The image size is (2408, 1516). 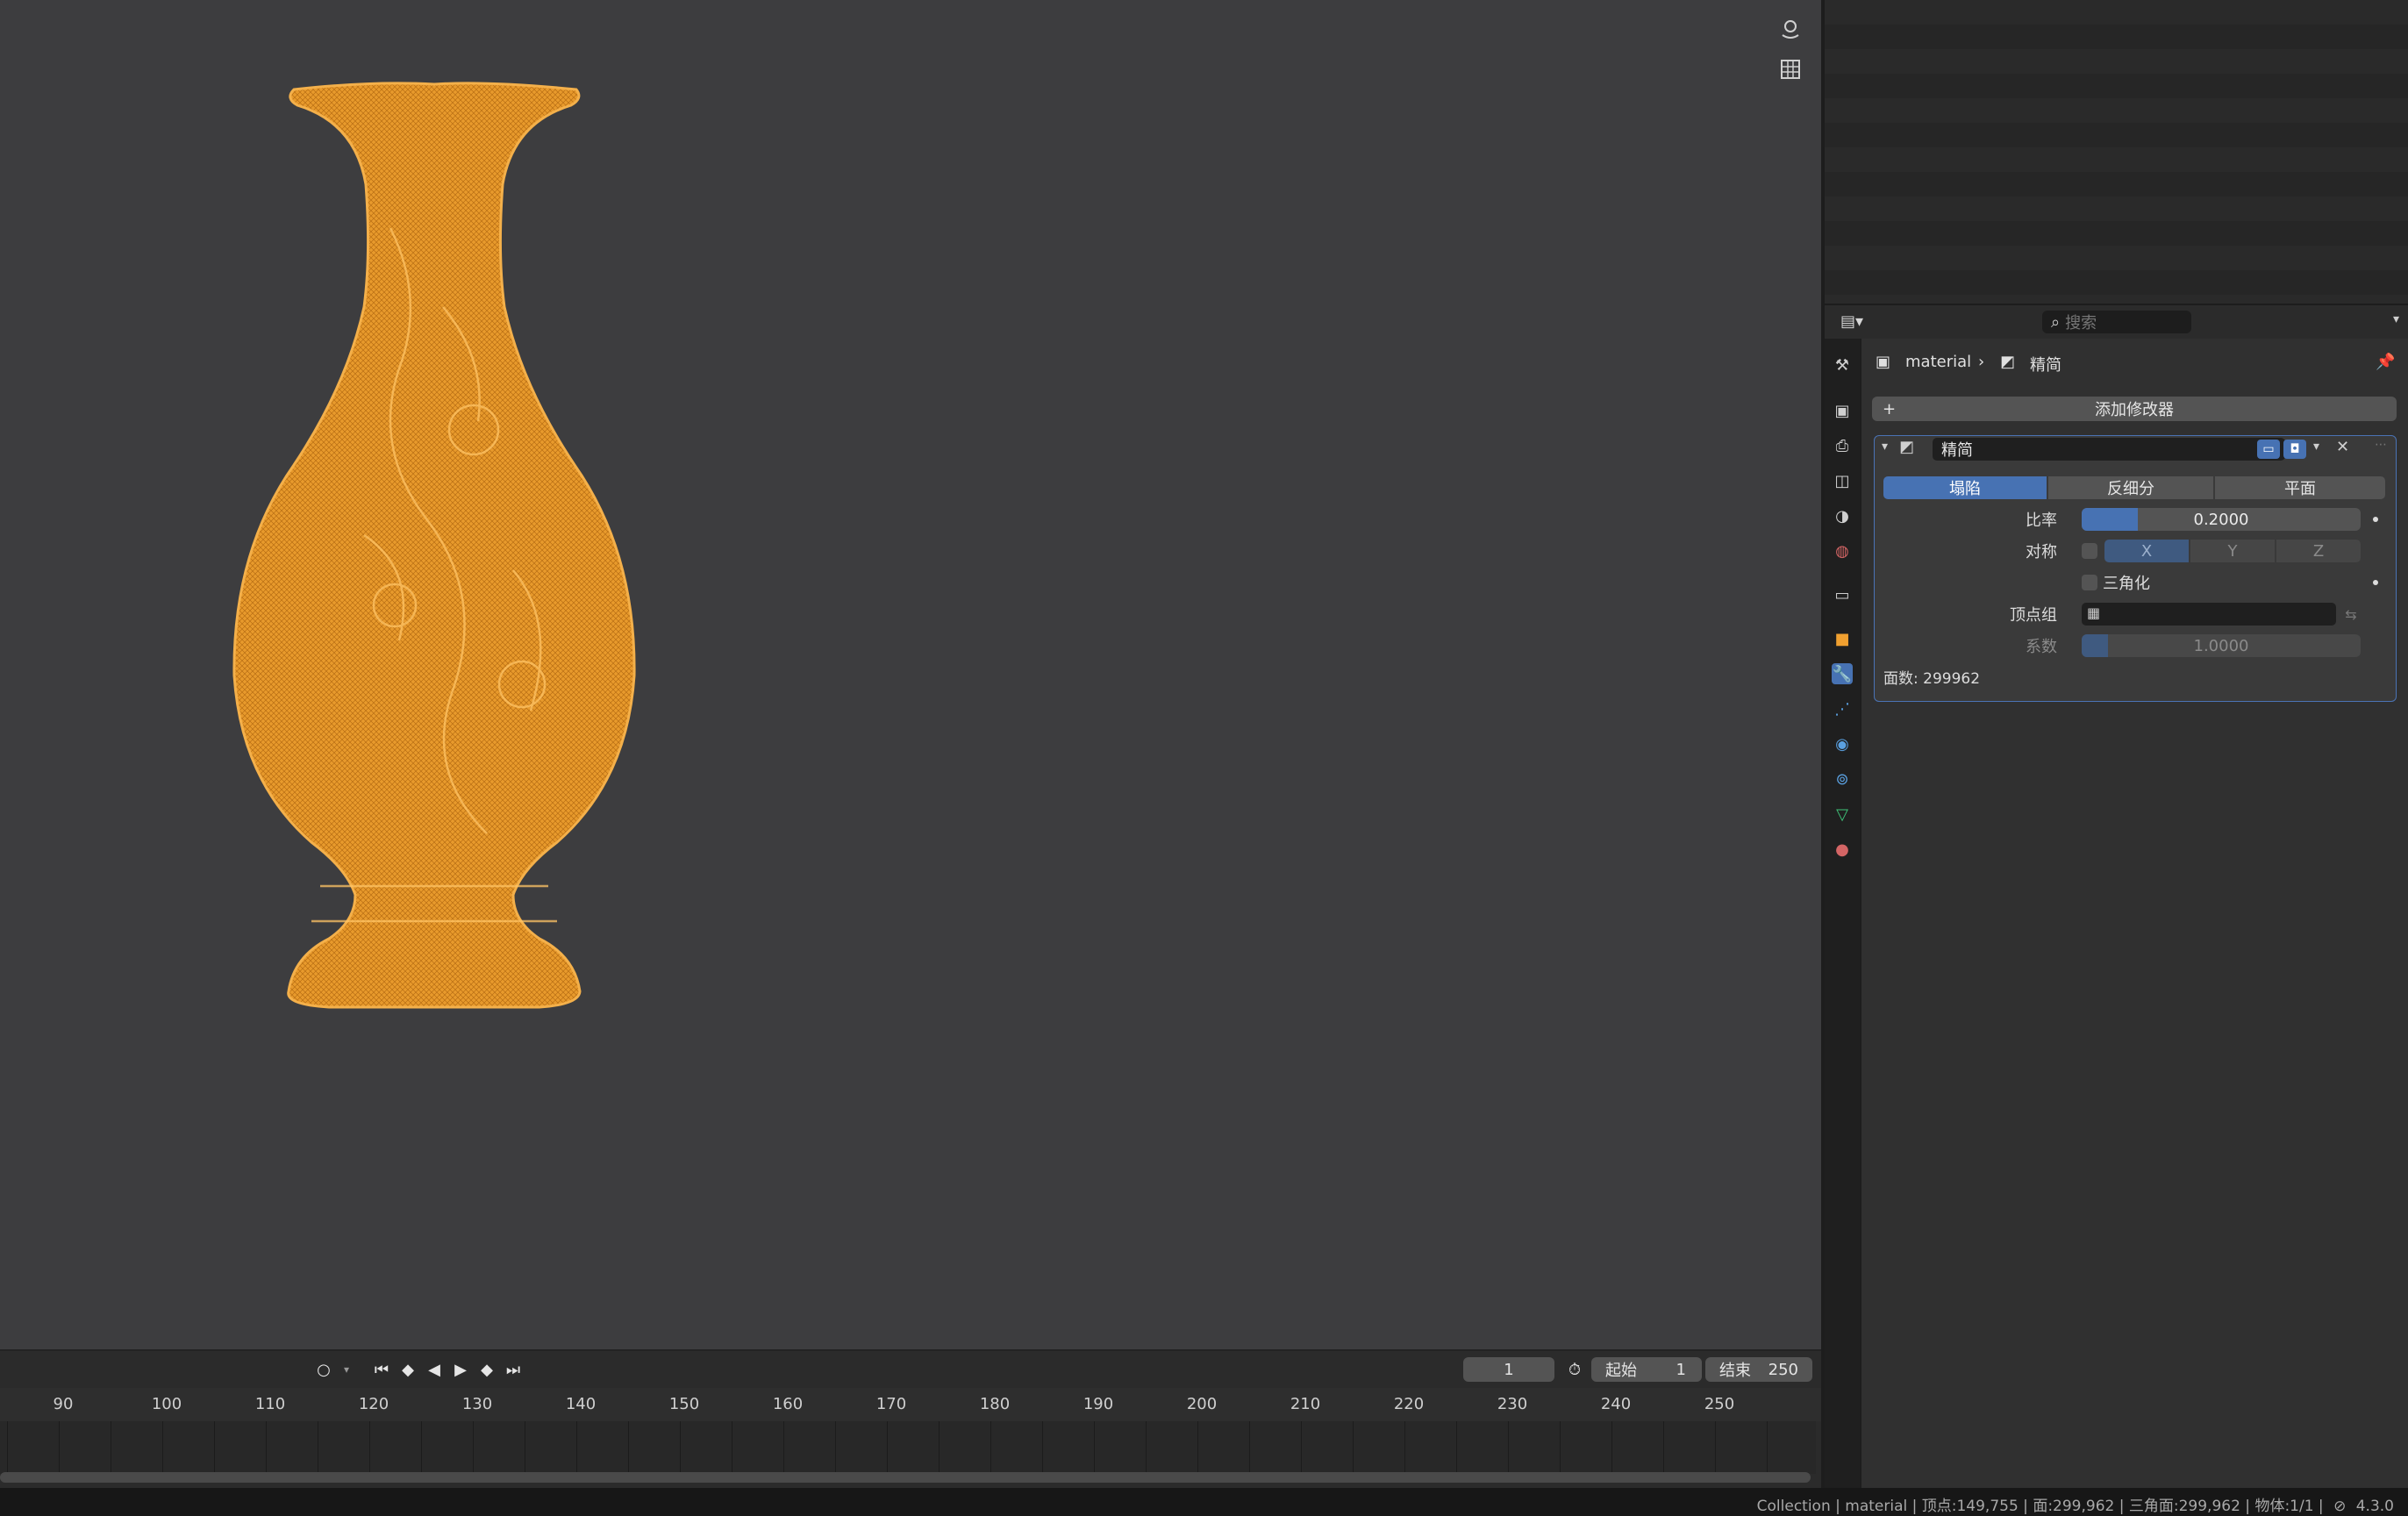 What do you see at coordinates (1842, 674) in the screenshot?
I see `modifier-tab-icon: 🔧` at bounding box center [1842, 674].